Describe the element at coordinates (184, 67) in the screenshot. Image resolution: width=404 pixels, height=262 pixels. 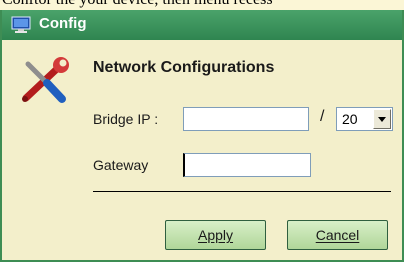
I see `form-heading: Network Configurations` at that location.